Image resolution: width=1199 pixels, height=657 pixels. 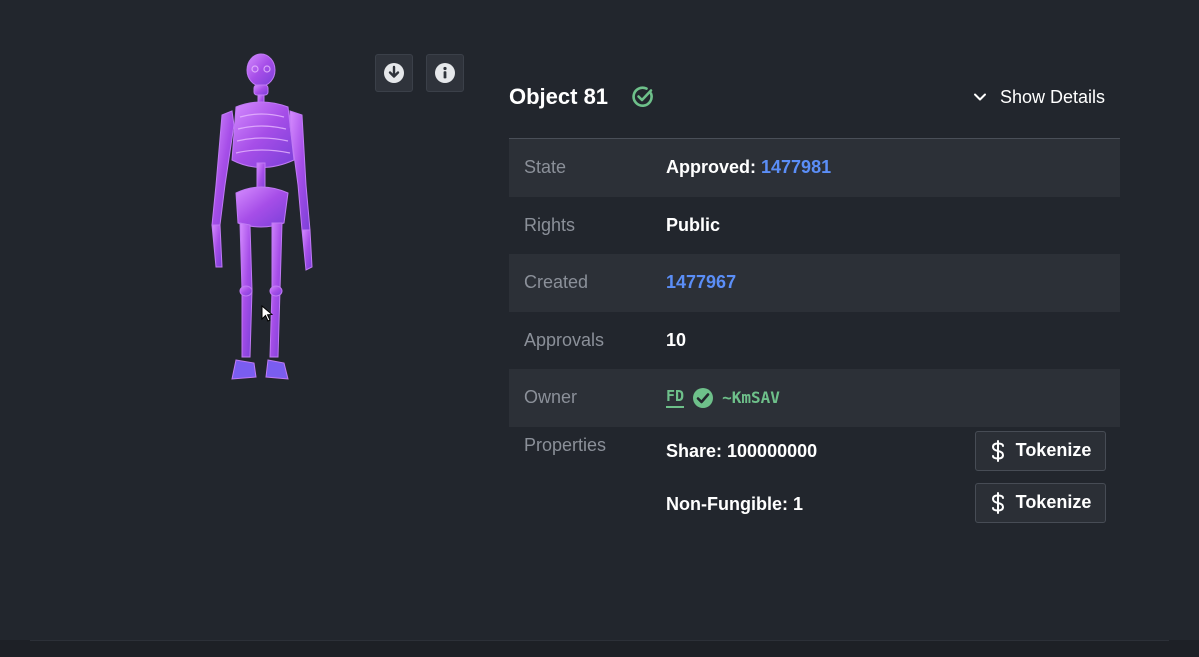 What do you see at coordinates (599, 640) in the screenshot?
I see `panel-divider` at bounding box center [599, 640].